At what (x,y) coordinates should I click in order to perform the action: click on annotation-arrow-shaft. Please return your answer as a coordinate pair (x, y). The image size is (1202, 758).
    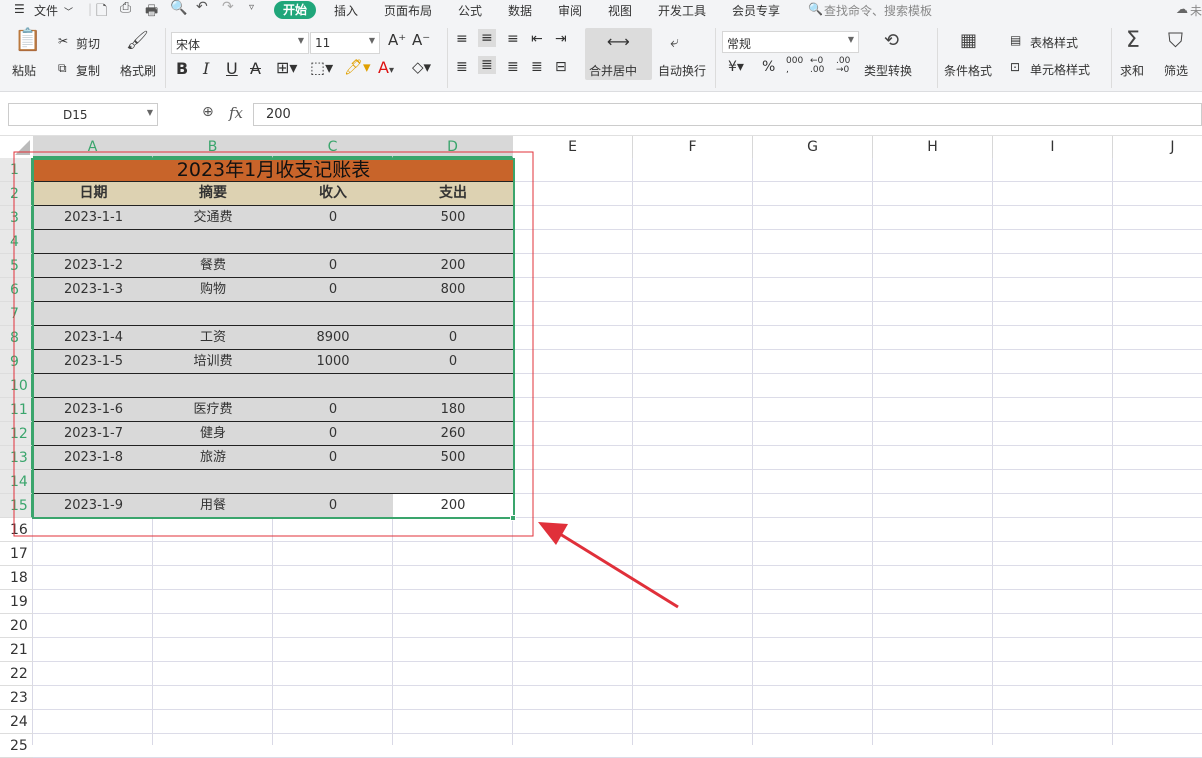
    Looking at the image, I should click on (619, 570).